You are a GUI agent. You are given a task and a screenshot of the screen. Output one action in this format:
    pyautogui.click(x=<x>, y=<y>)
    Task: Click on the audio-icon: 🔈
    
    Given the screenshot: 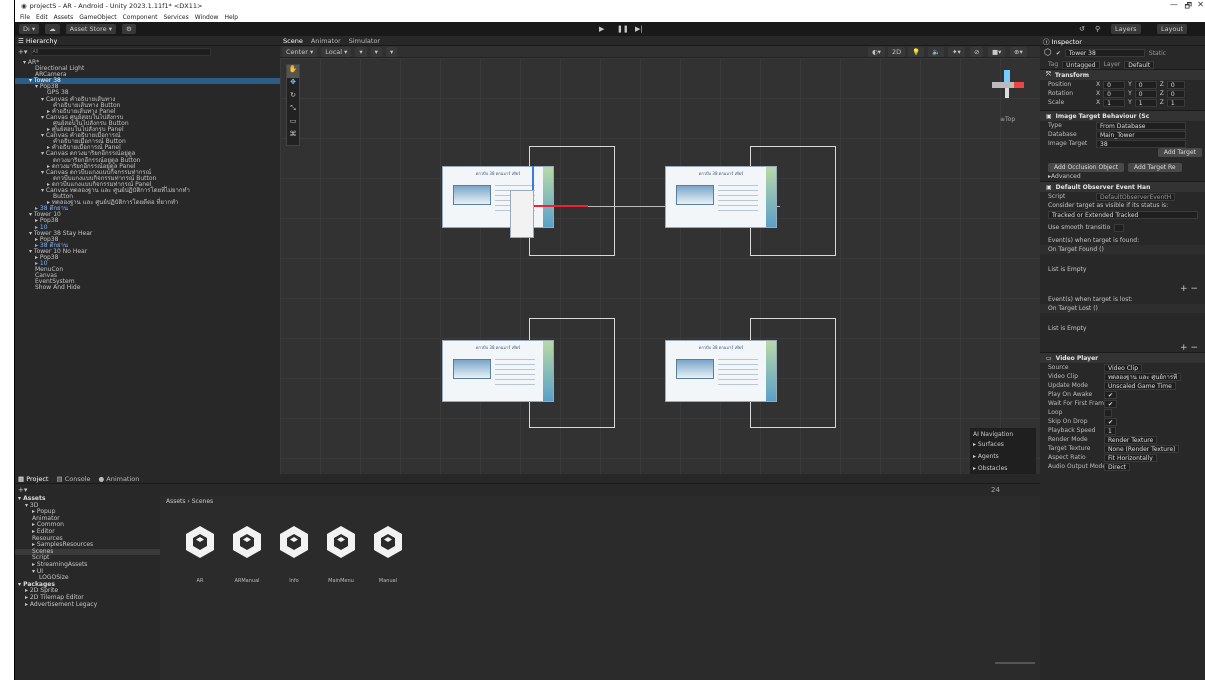 What is the action you would take?
    pyautogui.click(x=936, y=51)
    